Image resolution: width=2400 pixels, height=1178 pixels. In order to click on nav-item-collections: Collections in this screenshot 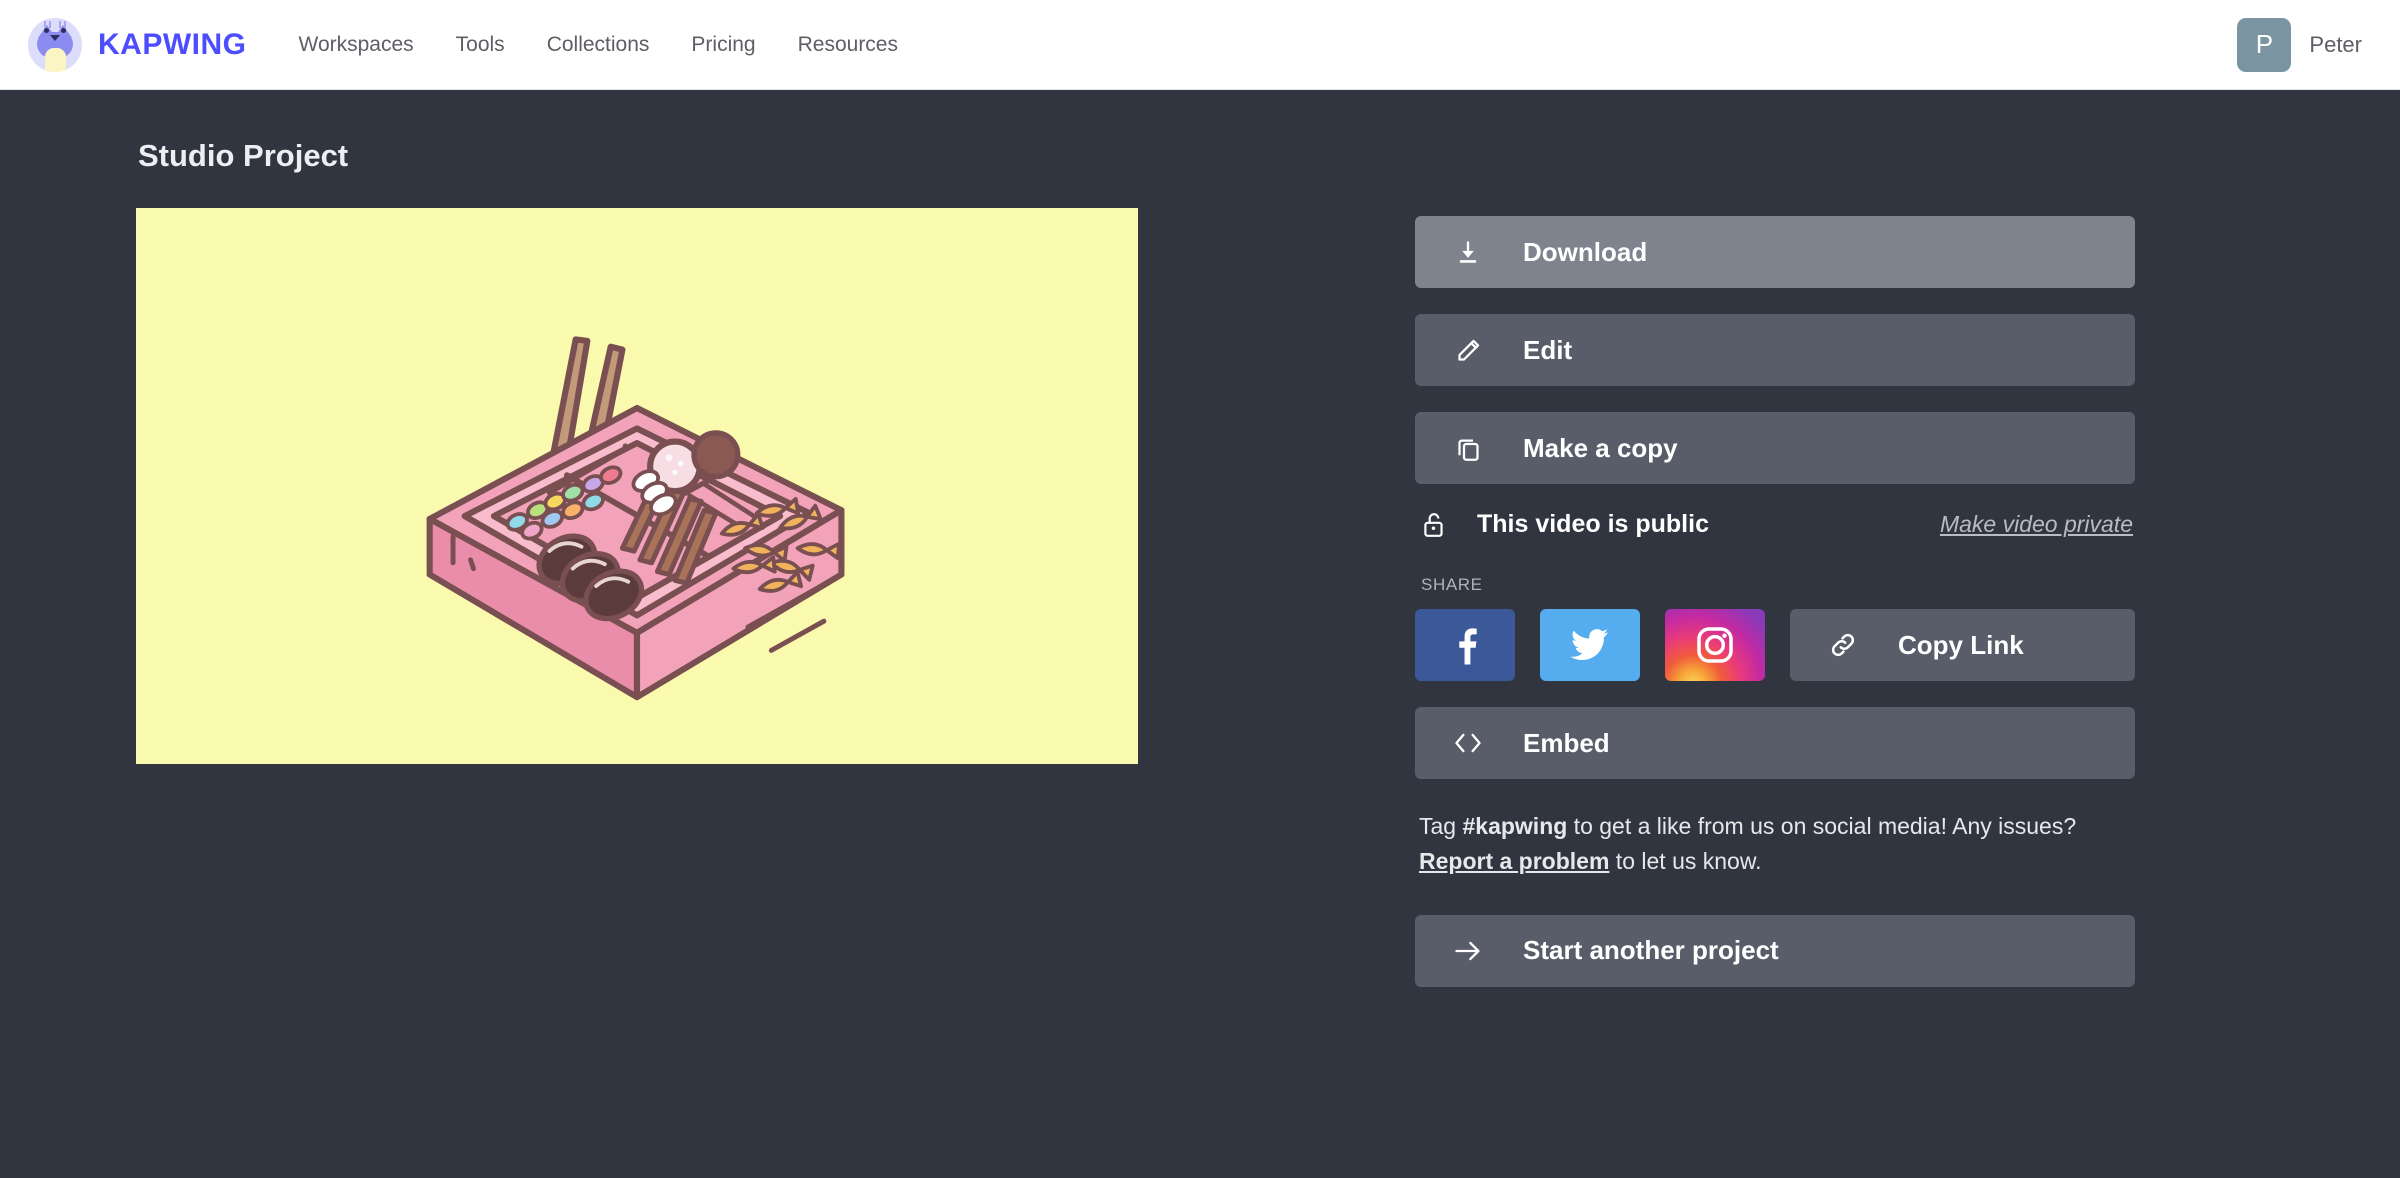, I will do `click(598, 45)`.